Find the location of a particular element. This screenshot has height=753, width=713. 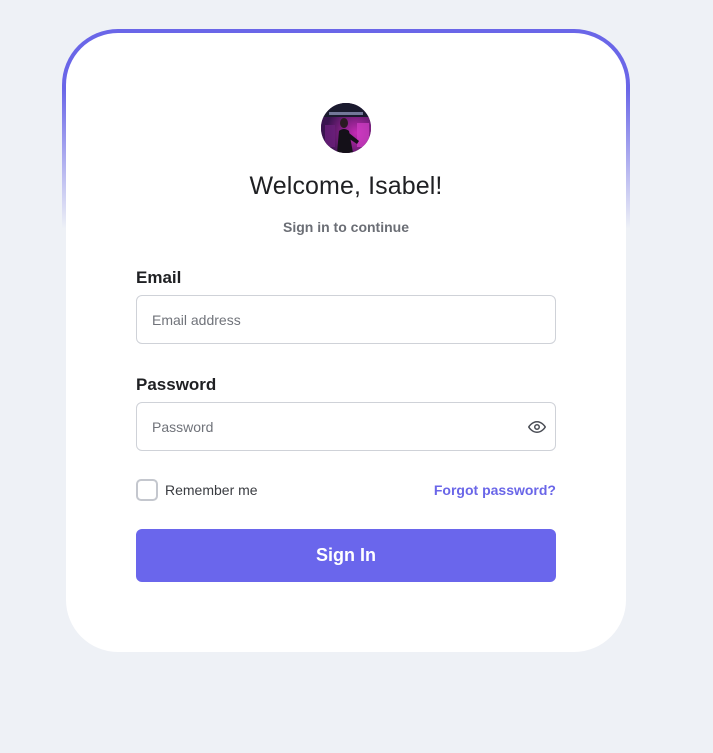

page-subtitle: Sign in to continue is located at coordinates (346, 227).